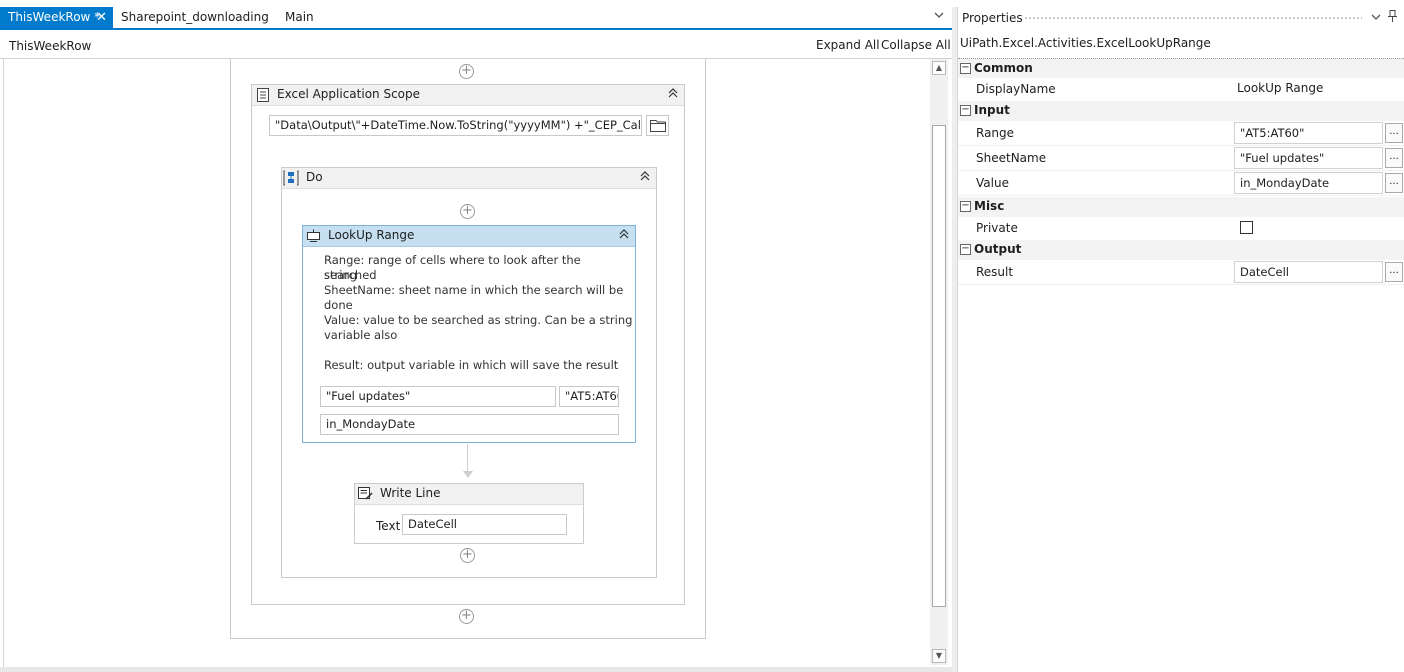 The width and height of the screenshot is (1404, 672). I want to click on lookup-range-icon, so click(313, 237).